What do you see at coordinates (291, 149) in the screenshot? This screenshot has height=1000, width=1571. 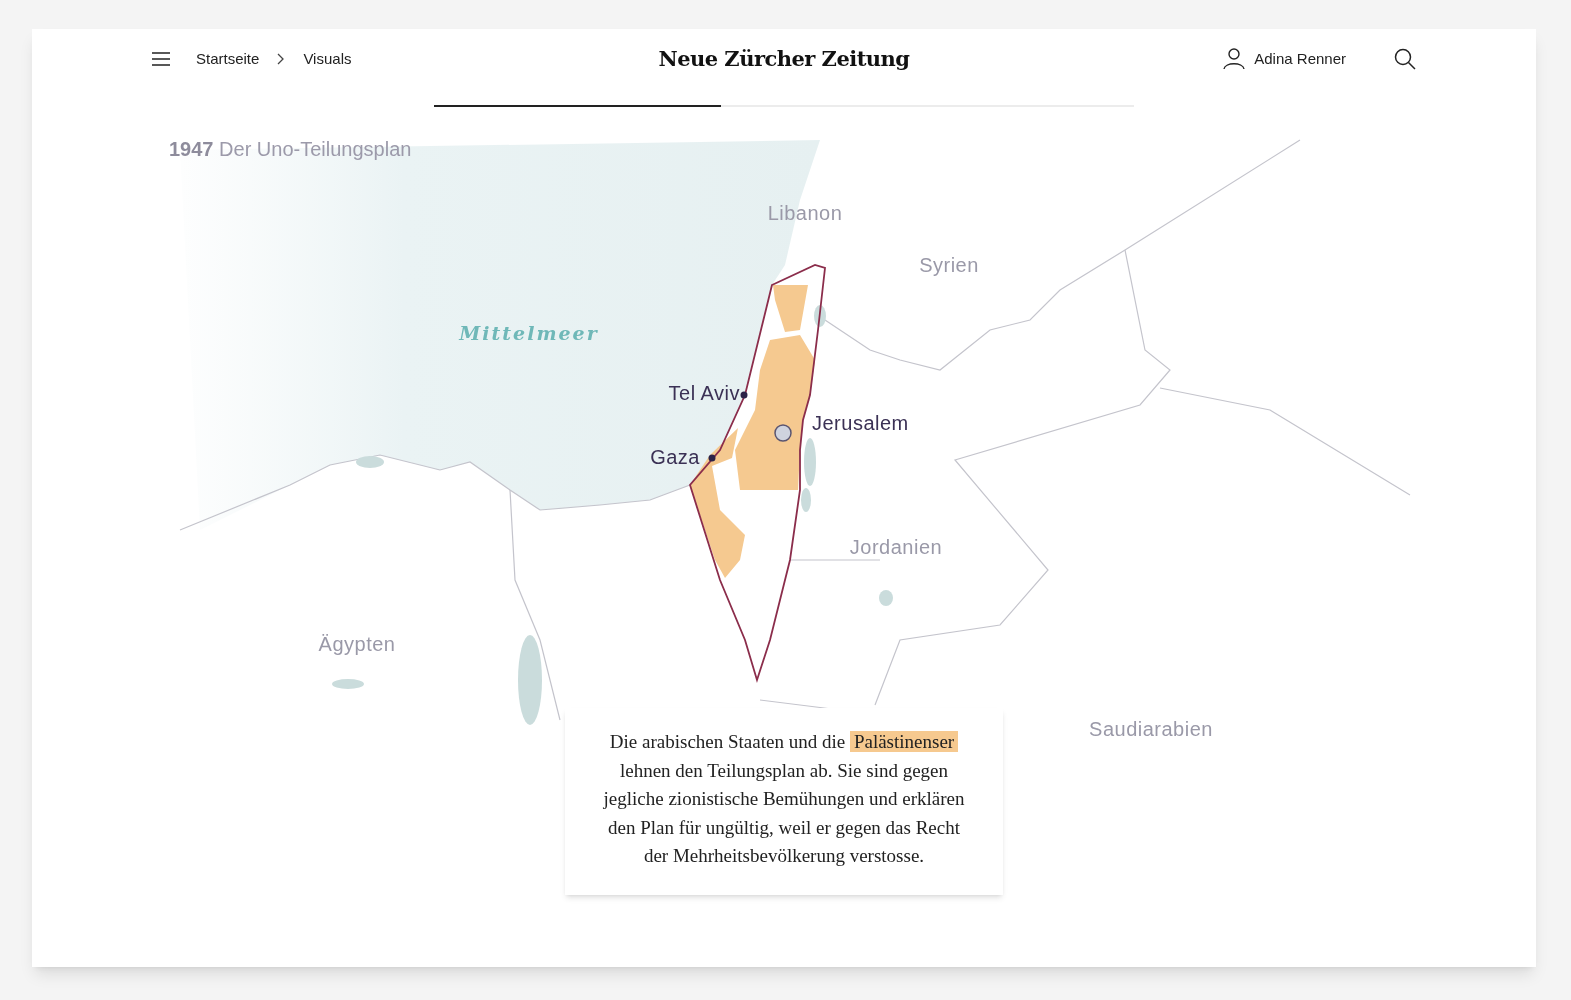 I see `map-title: 1947 Der Uno-Teilungsplan` at bounding box center [291, 149].